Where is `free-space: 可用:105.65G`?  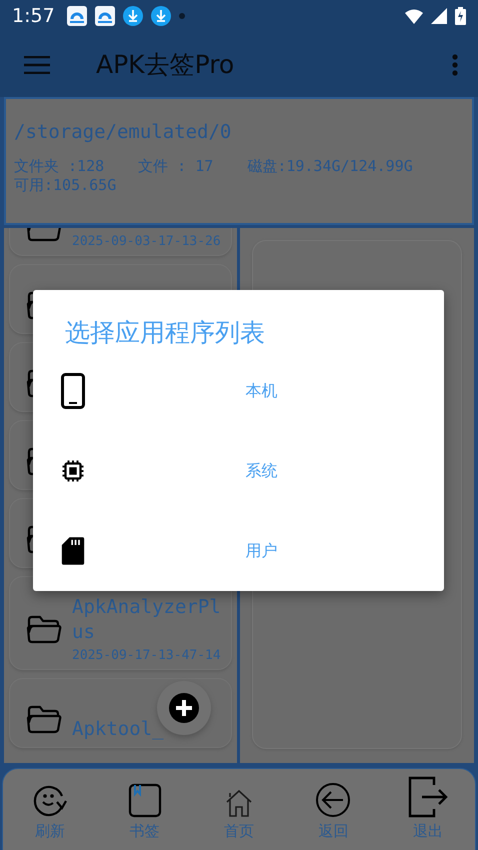 free-space: 可用:105.65G is located at coordinates (65, 185).